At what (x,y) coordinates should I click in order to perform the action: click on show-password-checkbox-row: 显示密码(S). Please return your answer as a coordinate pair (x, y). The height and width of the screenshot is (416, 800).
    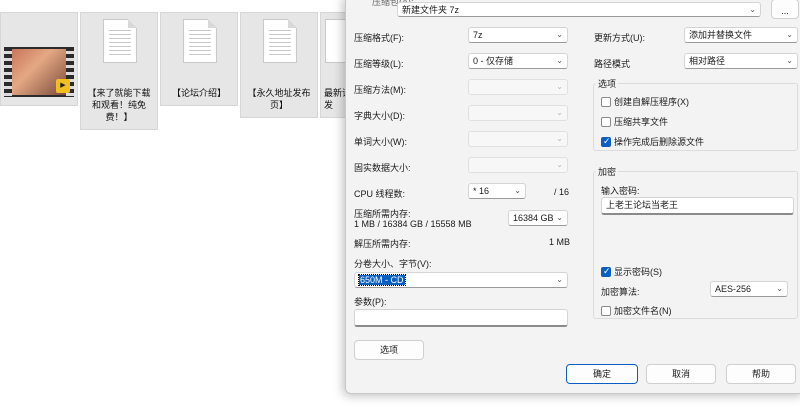
    Looking at the image, I should click on (631, 271).